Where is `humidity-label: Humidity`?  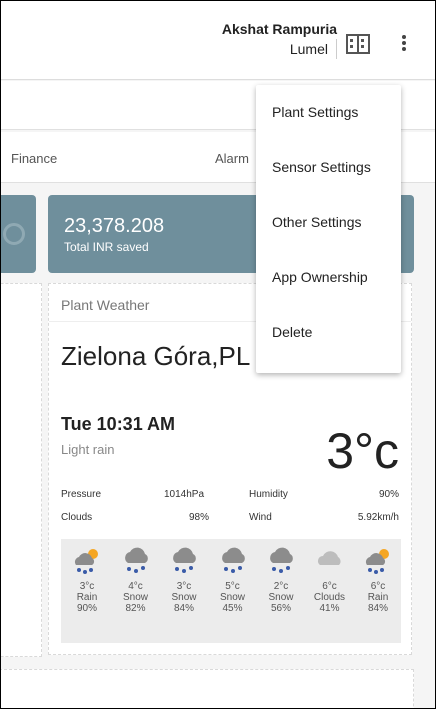 humidity-label: Humidity is located at coordinates (268, 494).